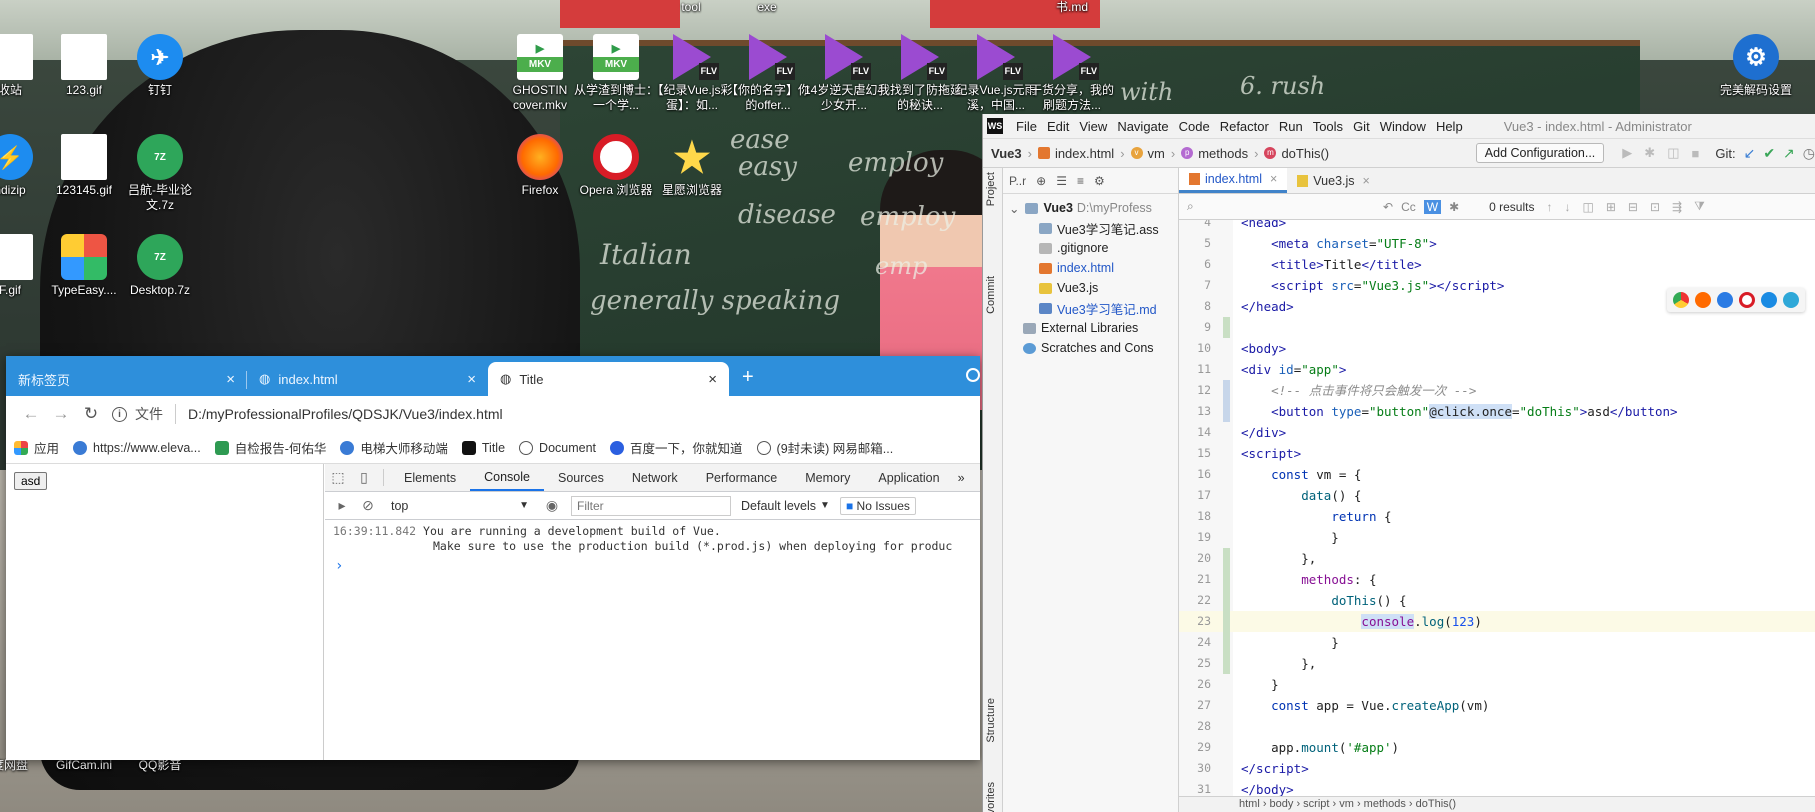 The image size is (1815, 812). Describe the element at coordinates (691, 7) in the screenshot. I see `desktop-top-label: tool` at that location.